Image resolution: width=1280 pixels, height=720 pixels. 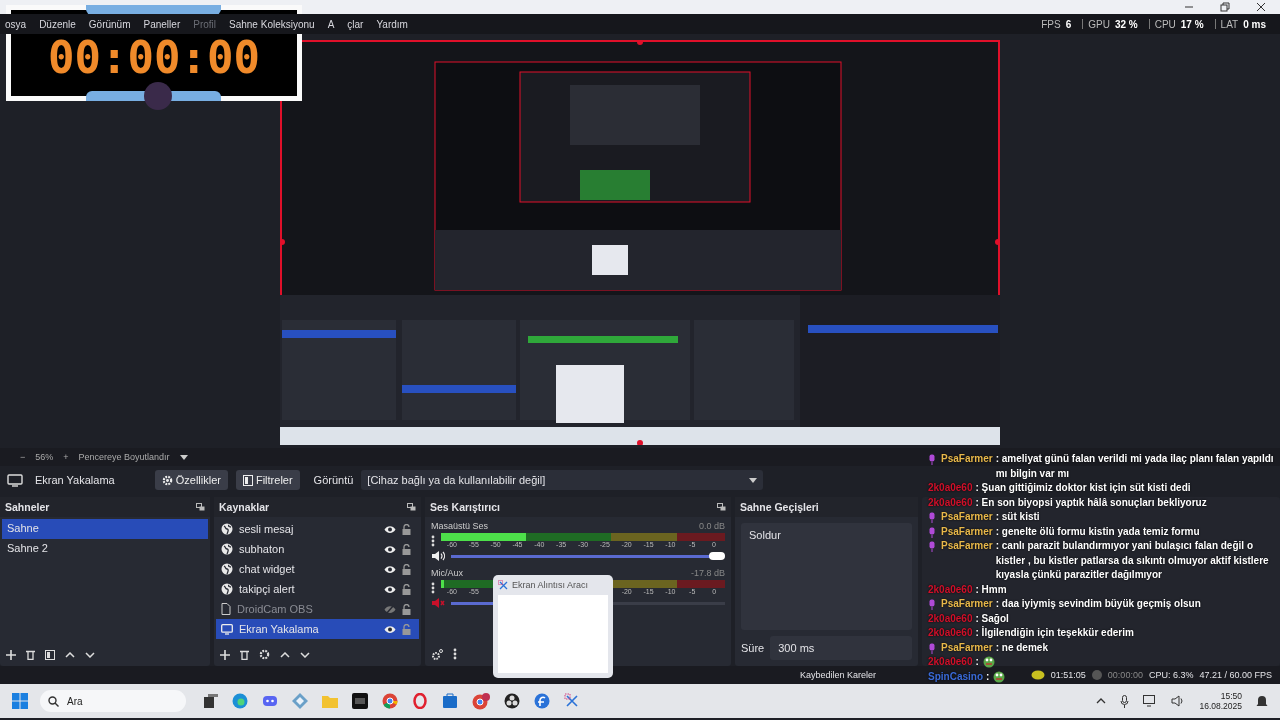 I want to click on source-item: DroidCam OBS, so click(x=317, y=609).